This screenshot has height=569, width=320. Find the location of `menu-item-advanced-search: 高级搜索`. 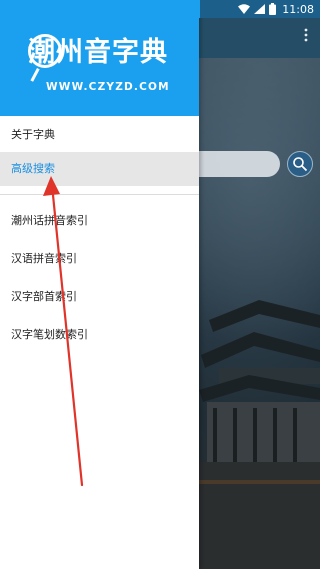

menu-item-advanced-search: 高级搜索 is located at coordinates (99, 169).